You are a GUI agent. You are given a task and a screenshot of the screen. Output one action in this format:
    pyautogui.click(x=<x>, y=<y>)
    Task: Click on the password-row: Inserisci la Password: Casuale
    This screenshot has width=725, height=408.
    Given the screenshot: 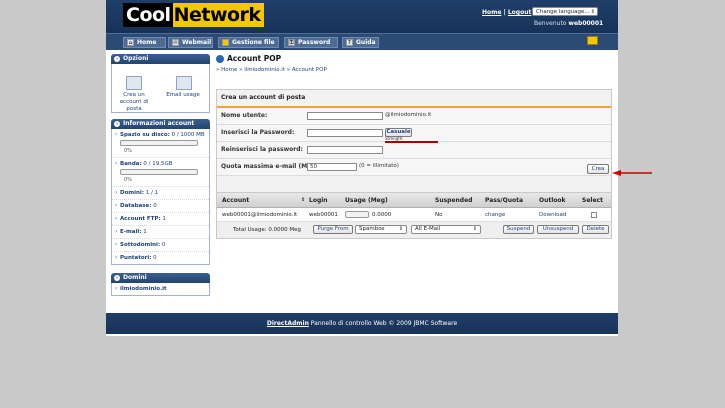 What is the action you would take?
    pyautogui.click(x=414, y=133)
    